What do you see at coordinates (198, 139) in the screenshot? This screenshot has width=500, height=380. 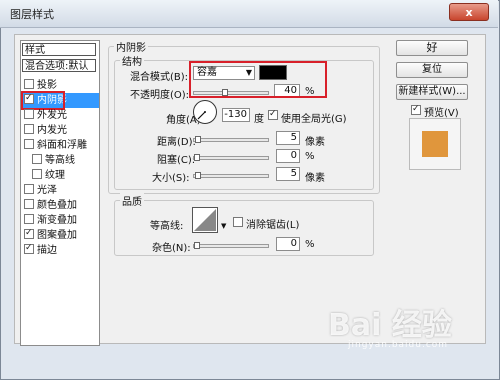 I see `distance-slider-thumb` at bounding box center [198, 139].